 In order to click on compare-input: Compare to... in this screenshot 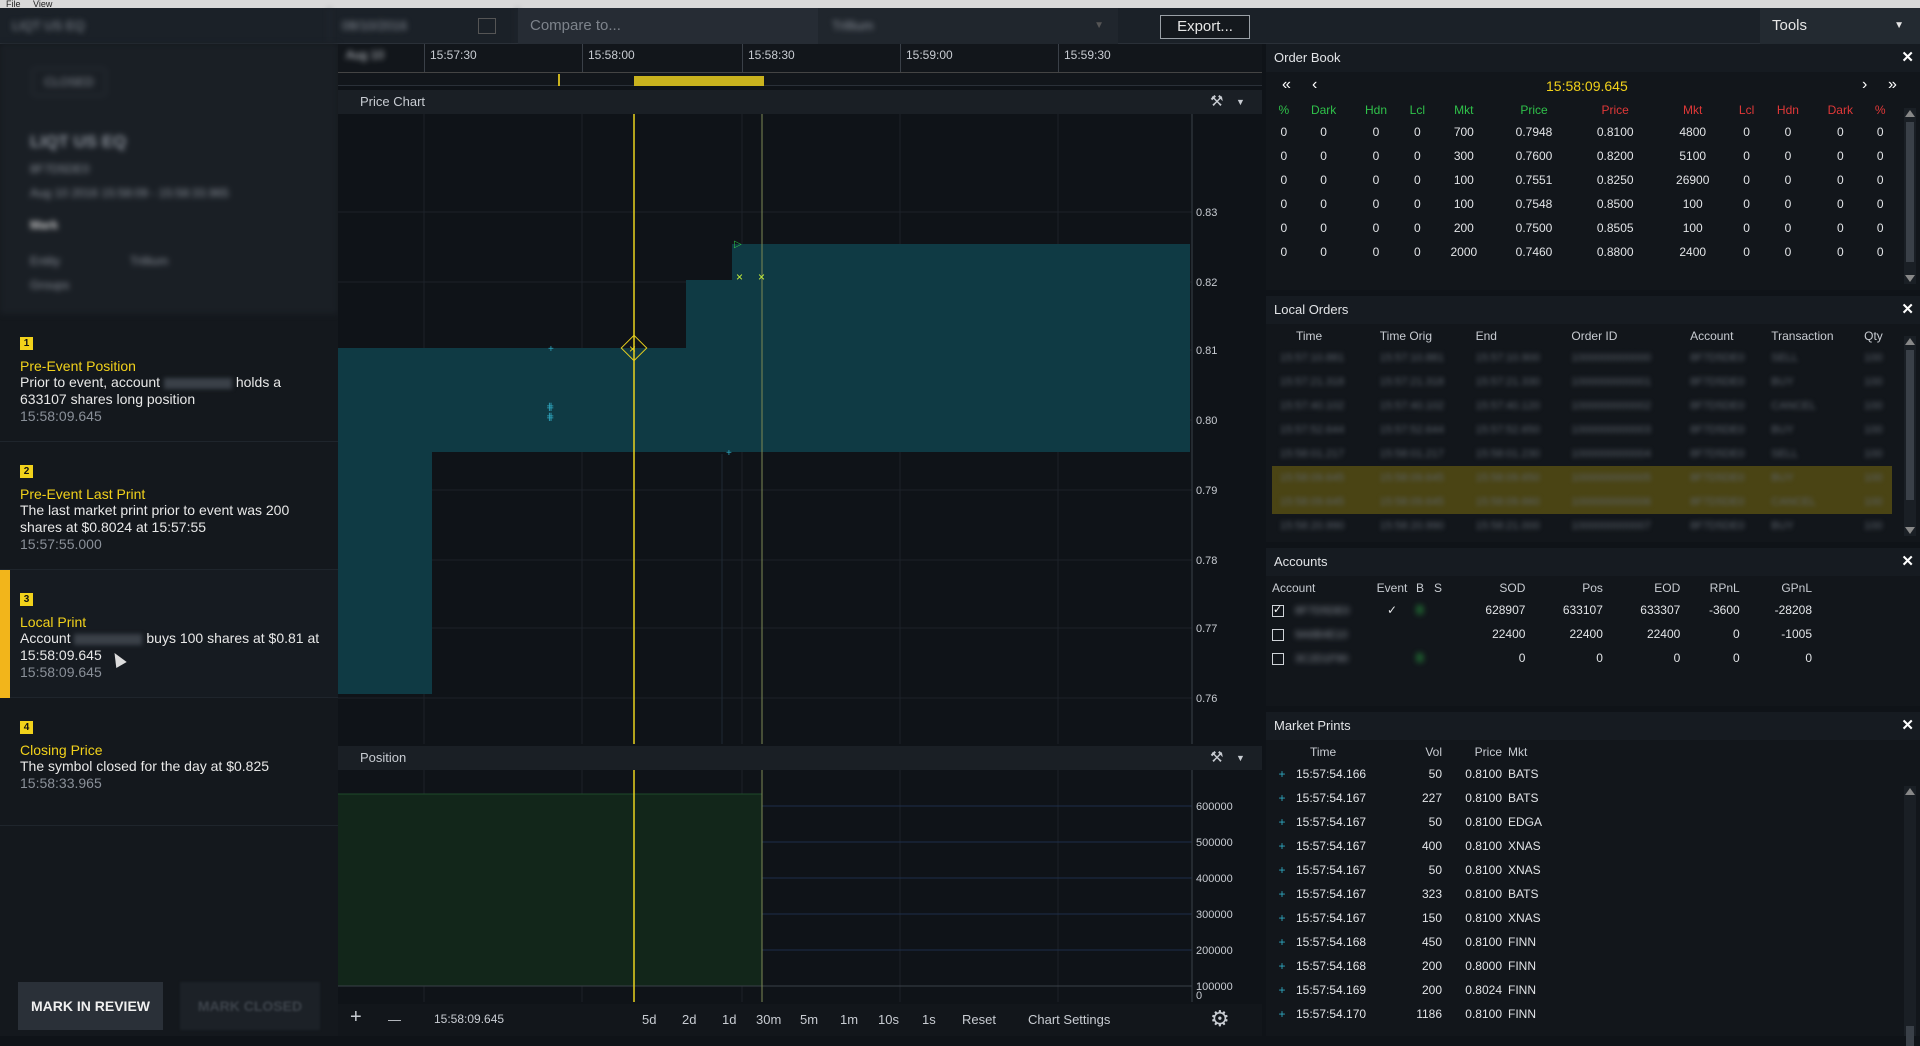, I will do `click(668, 26)`.